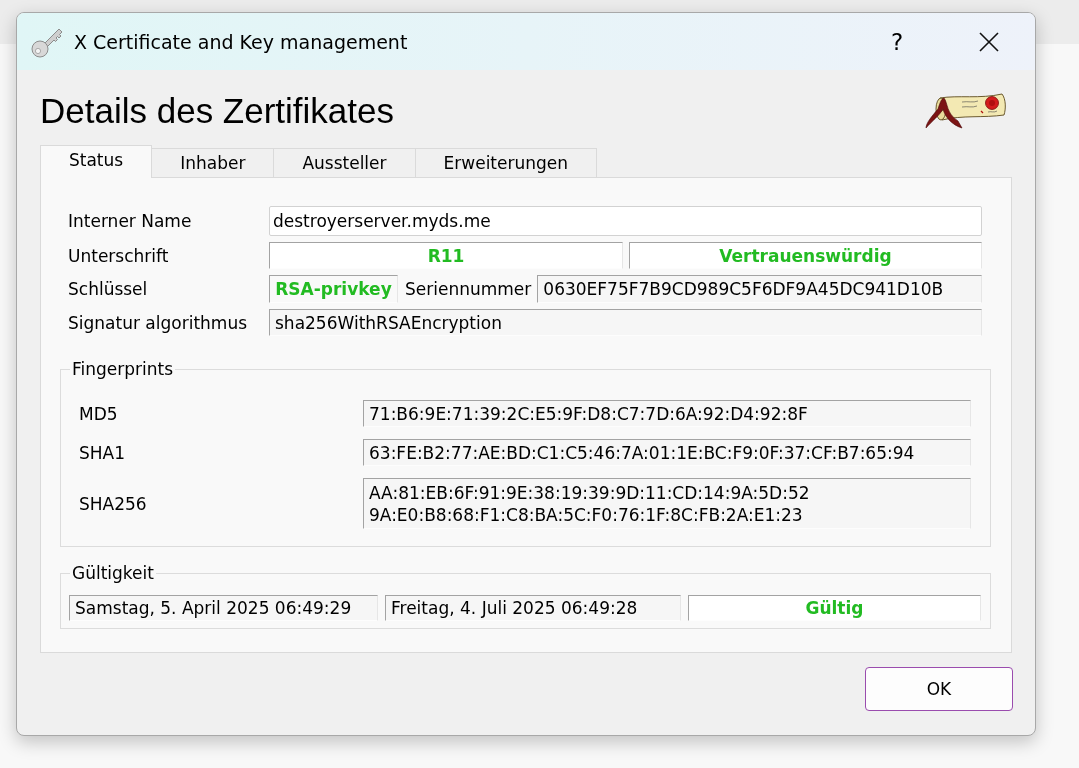  I want to click on validity-status-field: Gültig, so click(834, 608).